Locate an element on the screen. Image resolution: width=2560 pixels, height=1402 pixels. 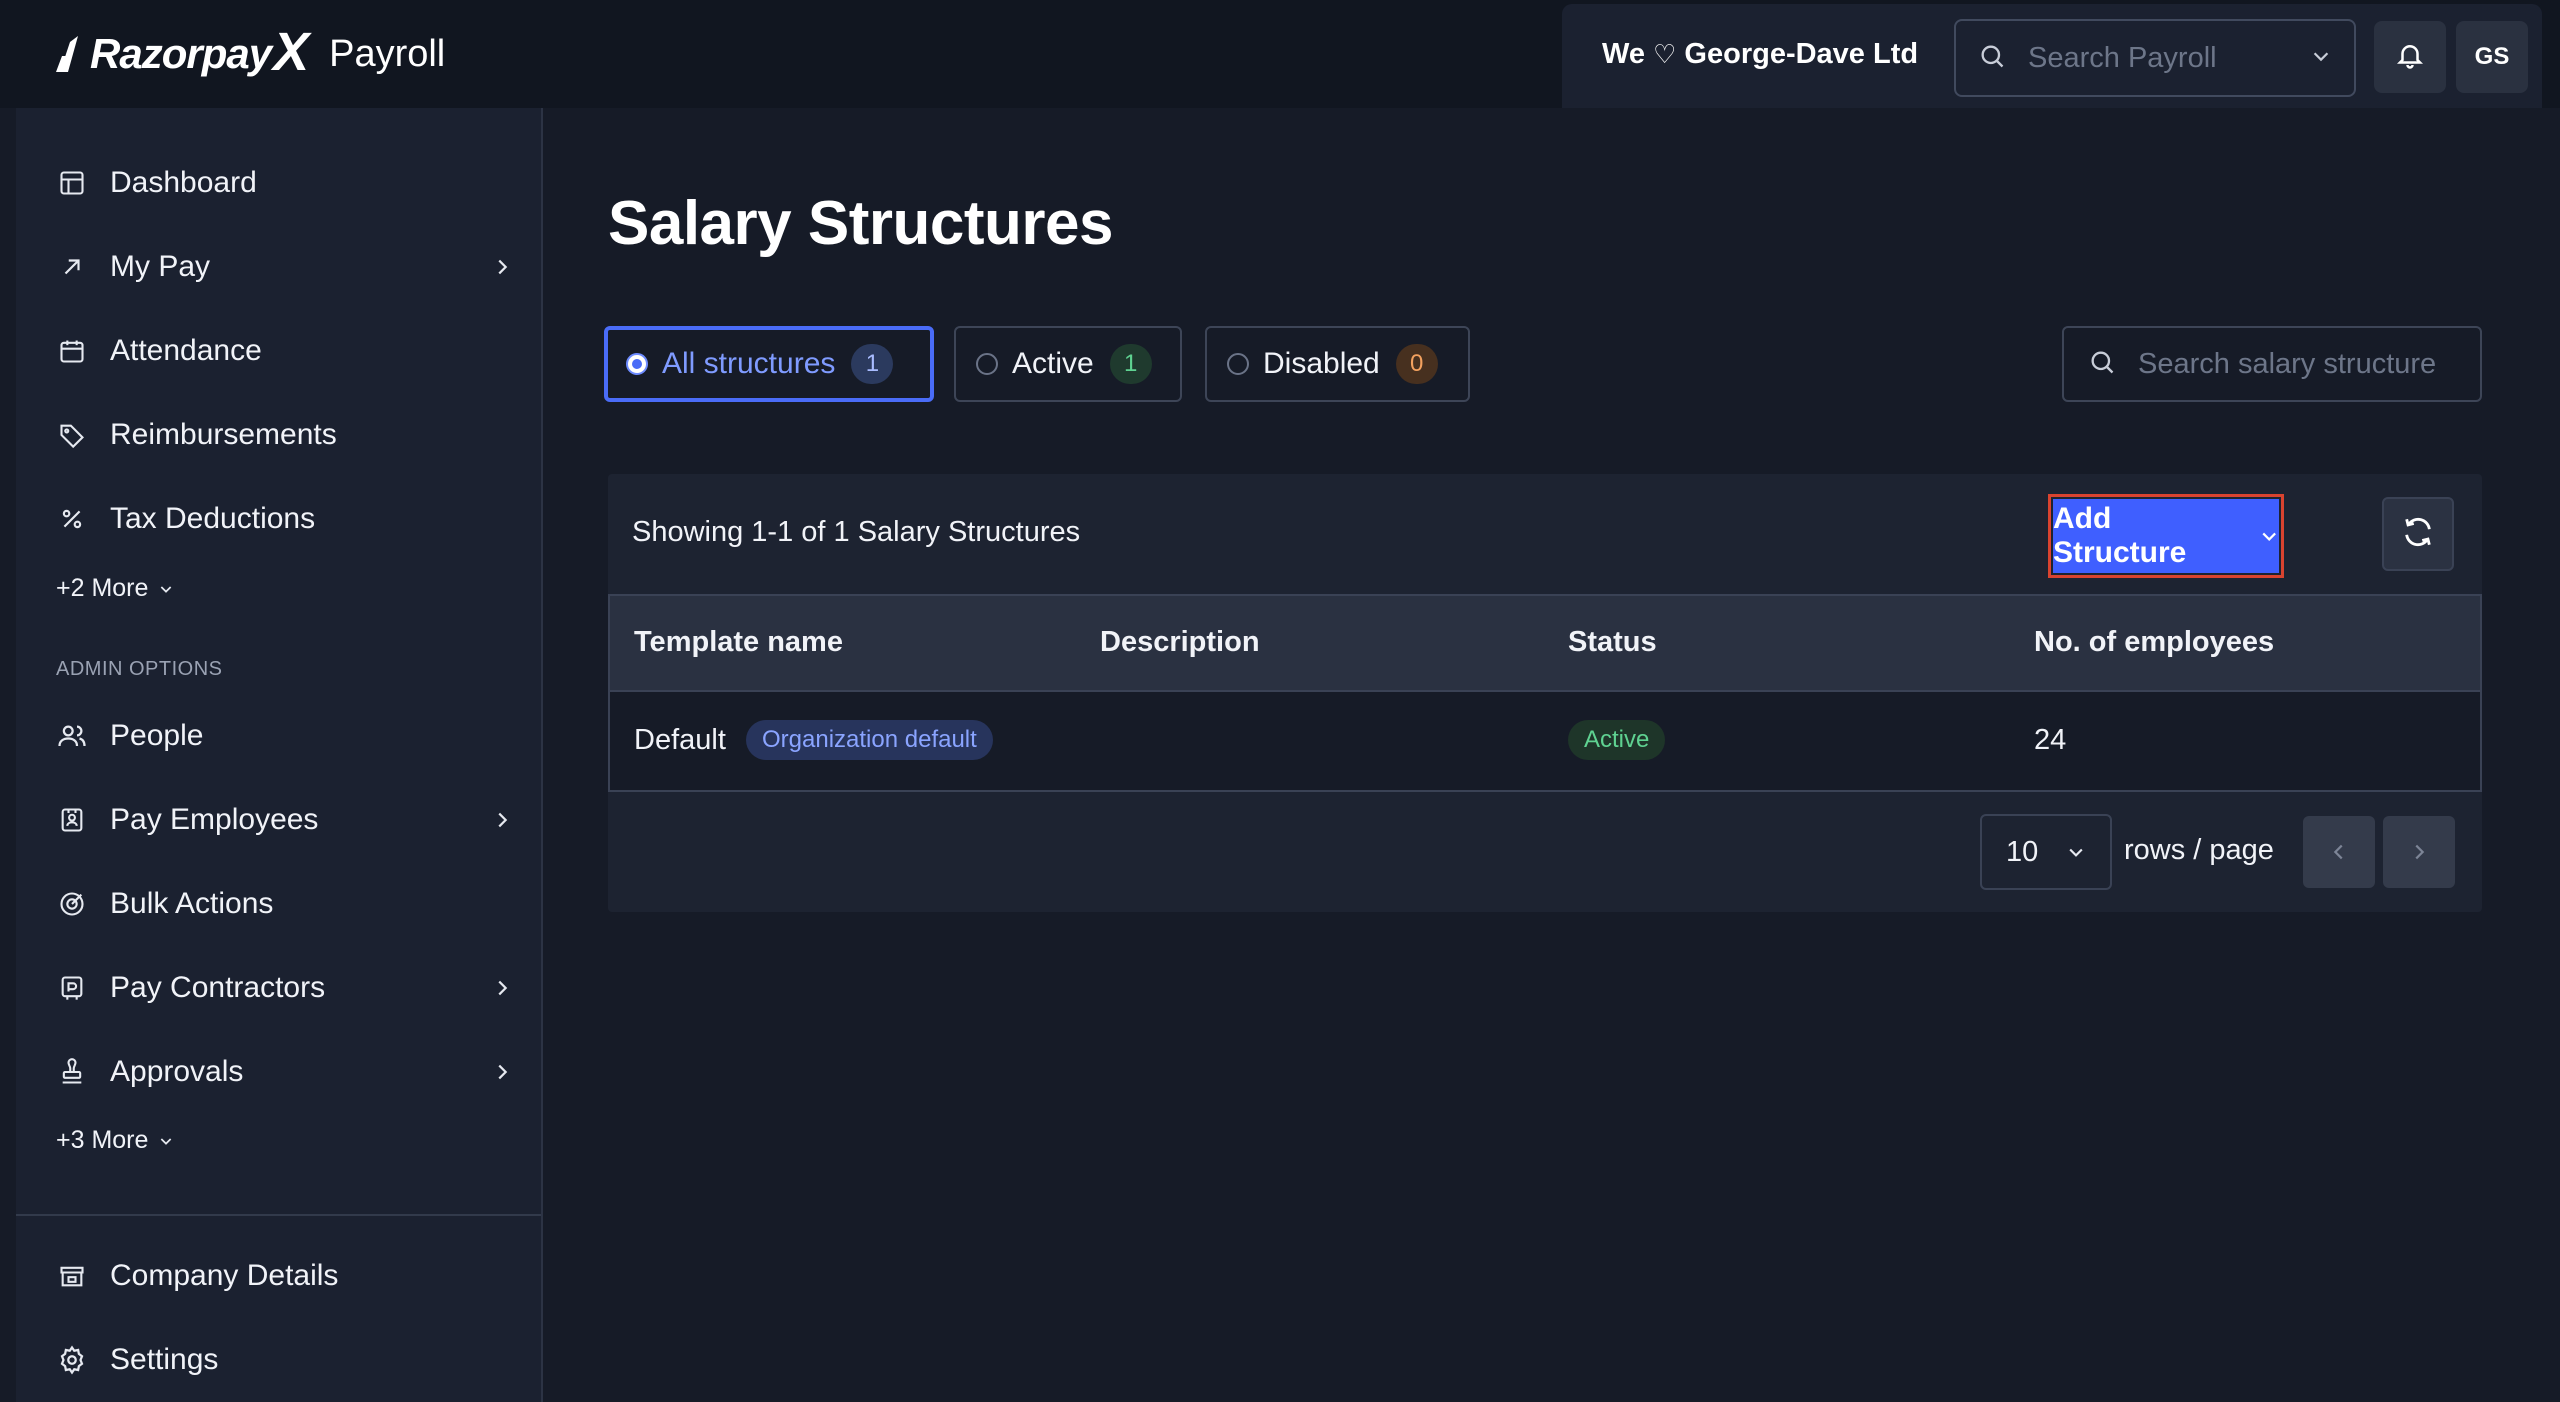
contractor-icon is located at coordinates (72, 988).